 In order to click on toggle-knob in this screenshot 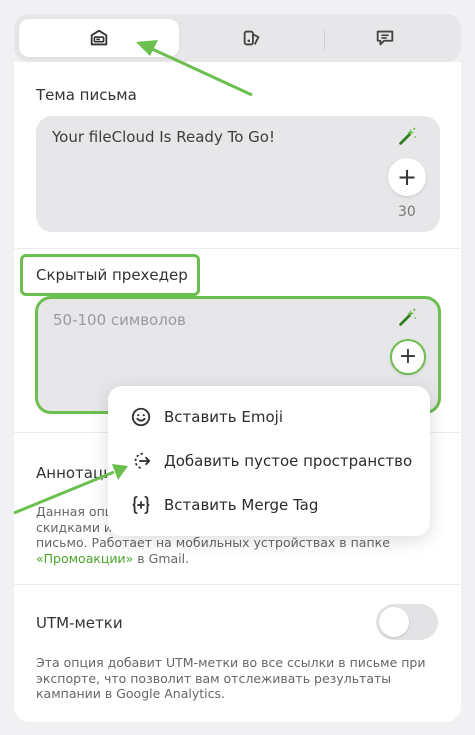, I will do `click(394, 622)`.